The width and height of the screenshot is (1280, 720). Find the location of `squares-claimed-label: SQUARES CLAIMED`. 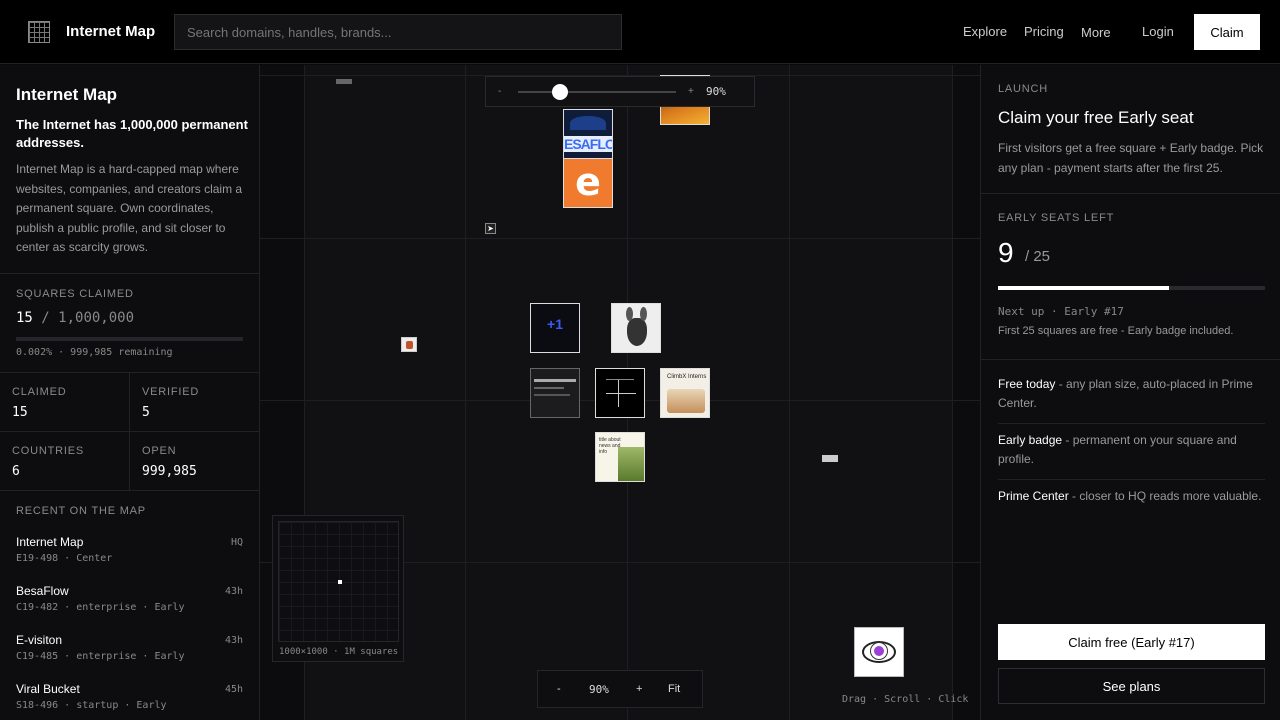

squares-claimed-label: SQUARES CLAIMED is located at coordinates (75, 294).